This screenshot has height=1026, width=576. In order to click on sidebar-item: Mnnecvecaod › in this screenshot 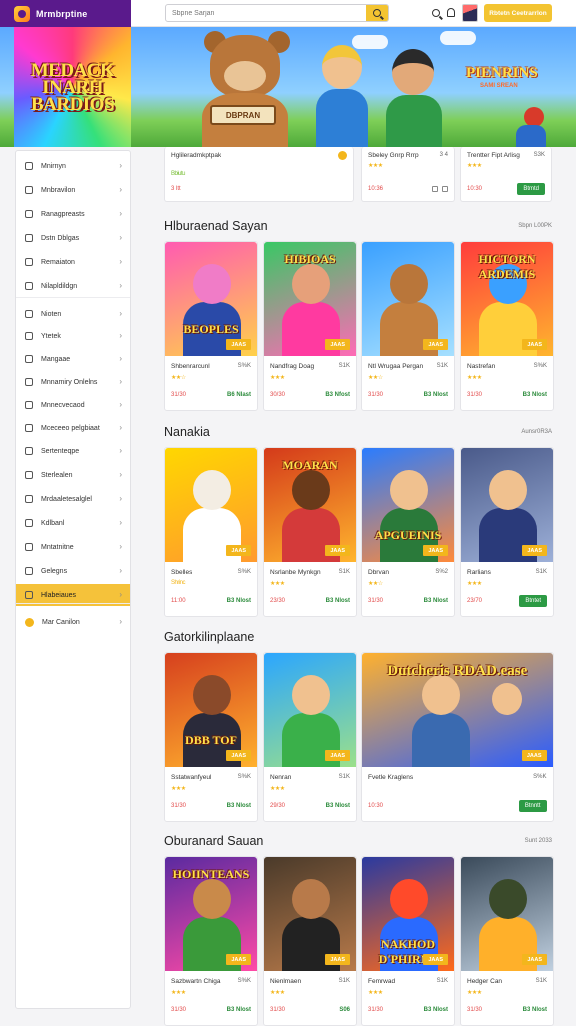, I will do `click(73, 405)`.